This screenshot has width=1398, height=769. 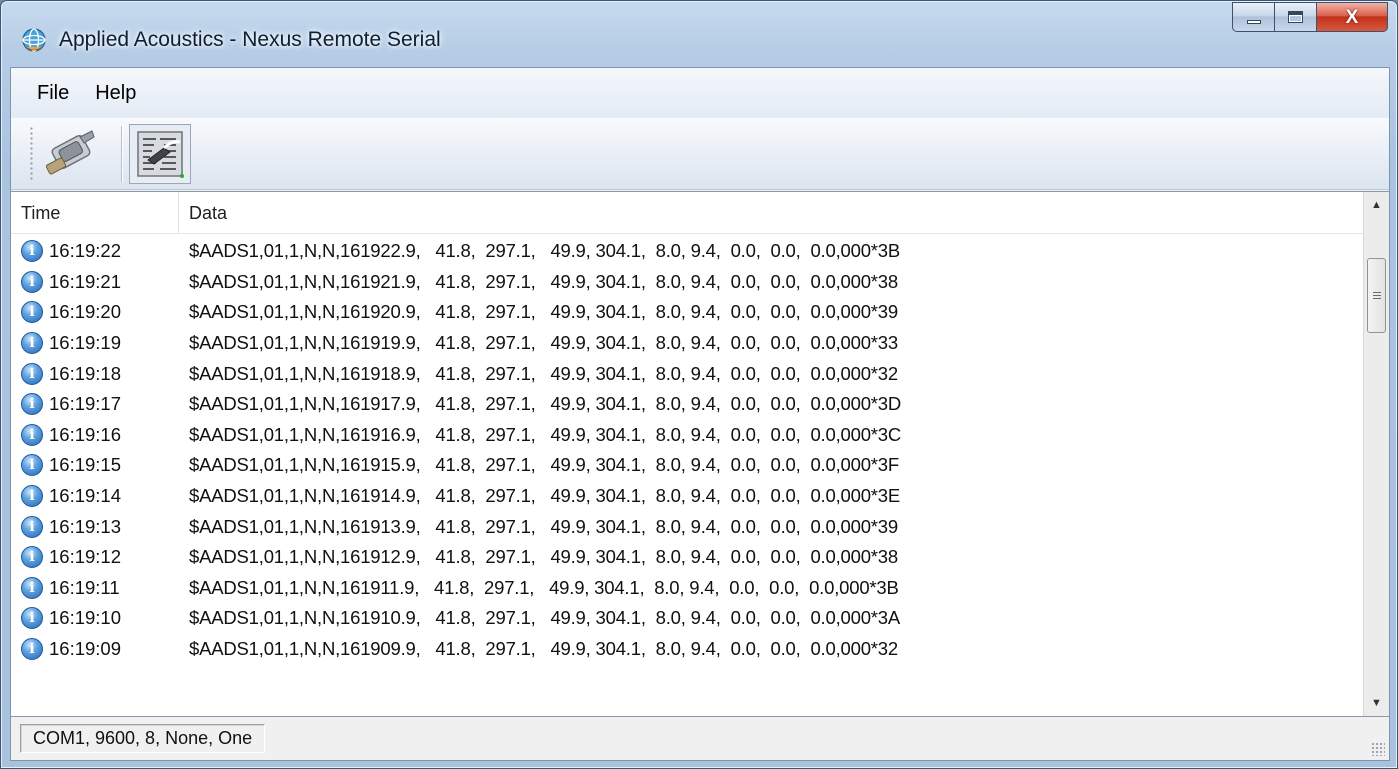 I want to click on time-text: 16:19:17, so click(x=85, y=404).